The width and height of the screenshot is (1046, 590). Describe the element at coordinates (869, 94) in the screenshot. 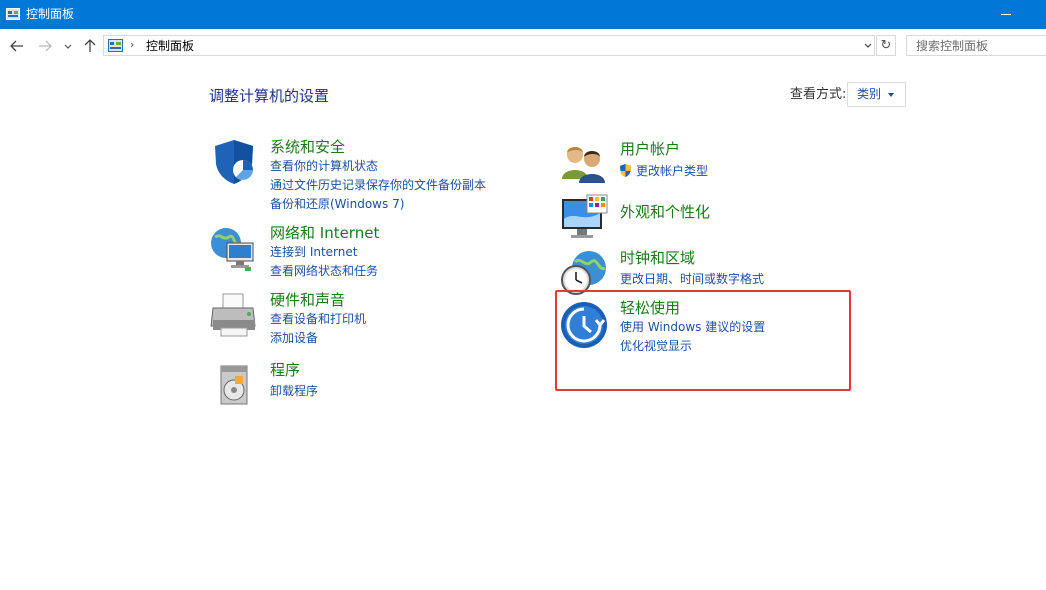

I see `view-by-value: 类别` at that location.